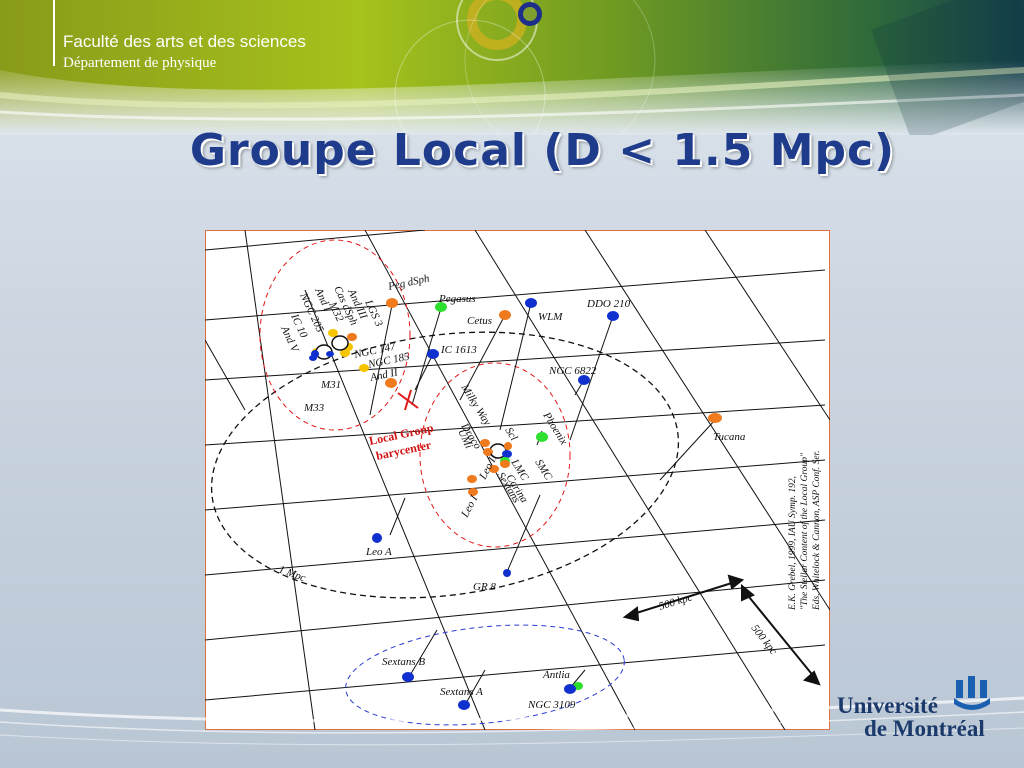 The height and width of the screenshot is (768, 1024). I want to click on leo-a-dot, so click(377, 538).